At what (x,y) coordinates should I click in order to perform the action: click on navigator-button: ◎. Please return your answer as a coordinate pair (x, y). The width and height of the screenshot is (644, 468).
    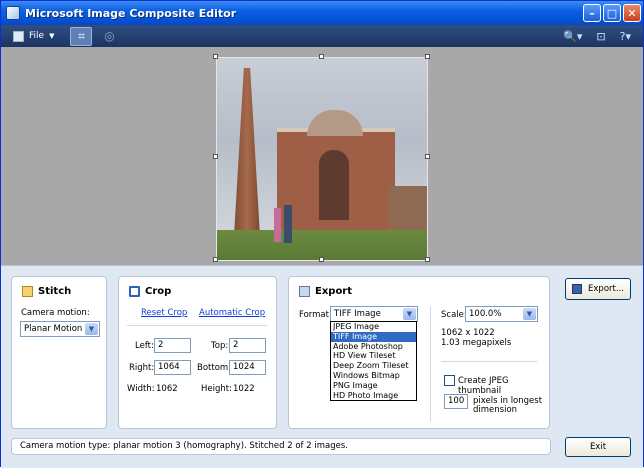
    Looking at the image, I should click on (109, 36).